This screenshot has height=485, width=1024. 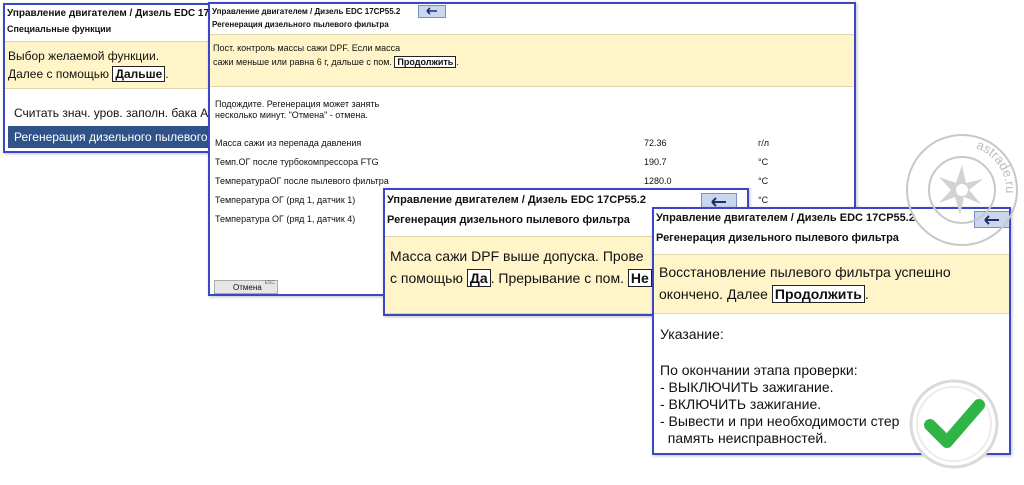 What do you see at coordinates (139, 74) in the screenshot?
I see `next-button: Дальше` at bounding box center [139, 74].